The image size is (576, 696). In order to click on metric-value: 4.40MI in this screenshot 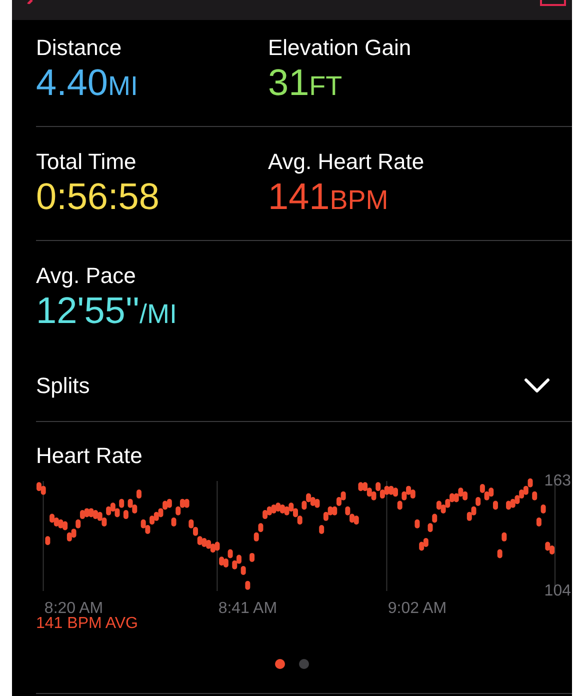, I will do `click(88, 83)`.